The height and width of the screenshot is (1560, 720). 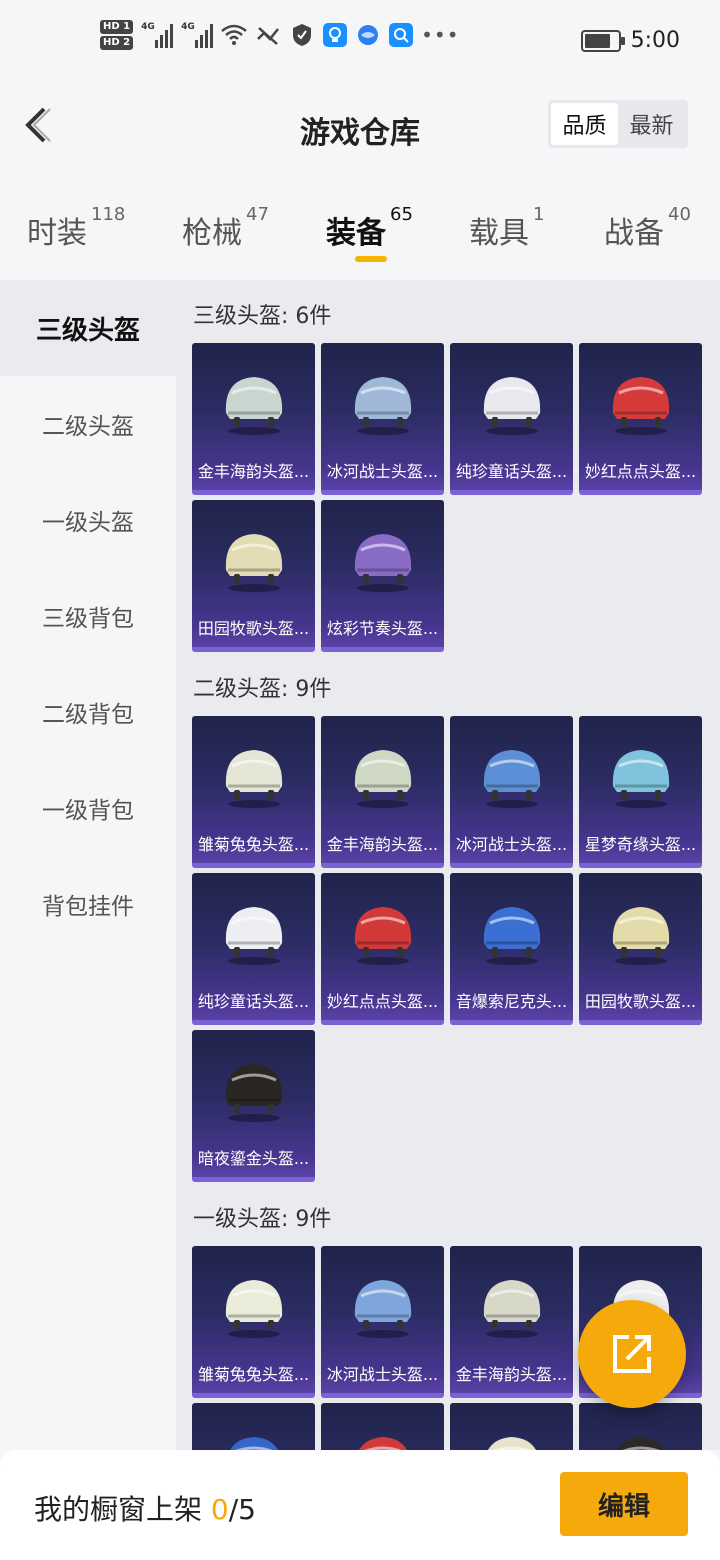 I want to click on tab-guns: 枪械47, so click(x=225, y=228).